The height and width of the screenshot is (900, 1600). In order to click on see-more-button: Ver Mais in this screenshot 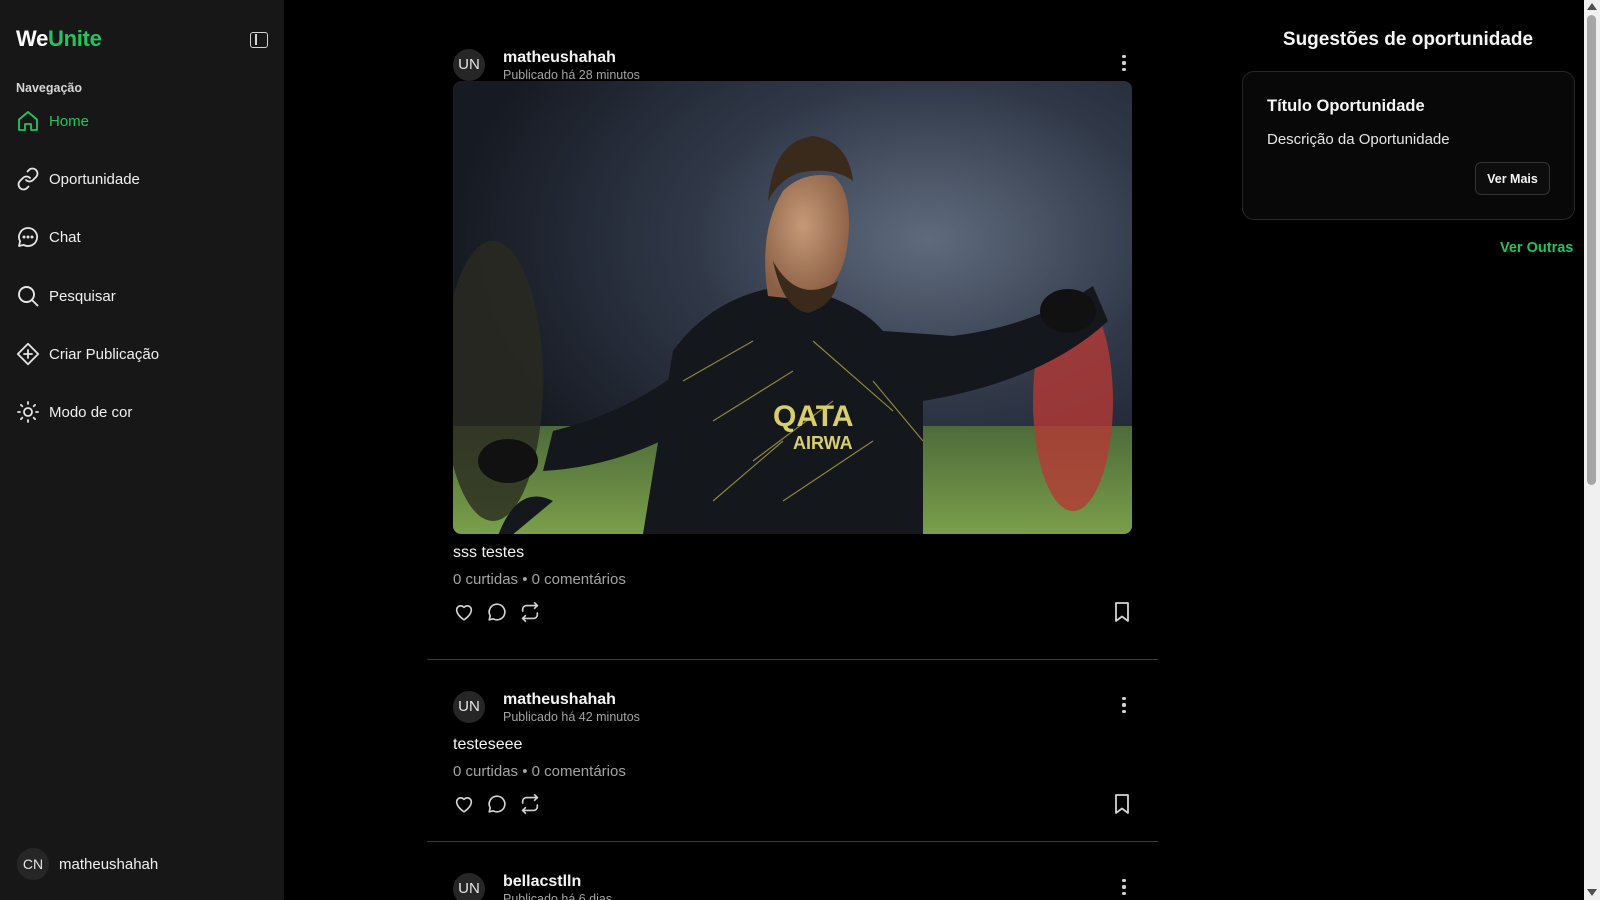, I will do `click(1512, 178)`.